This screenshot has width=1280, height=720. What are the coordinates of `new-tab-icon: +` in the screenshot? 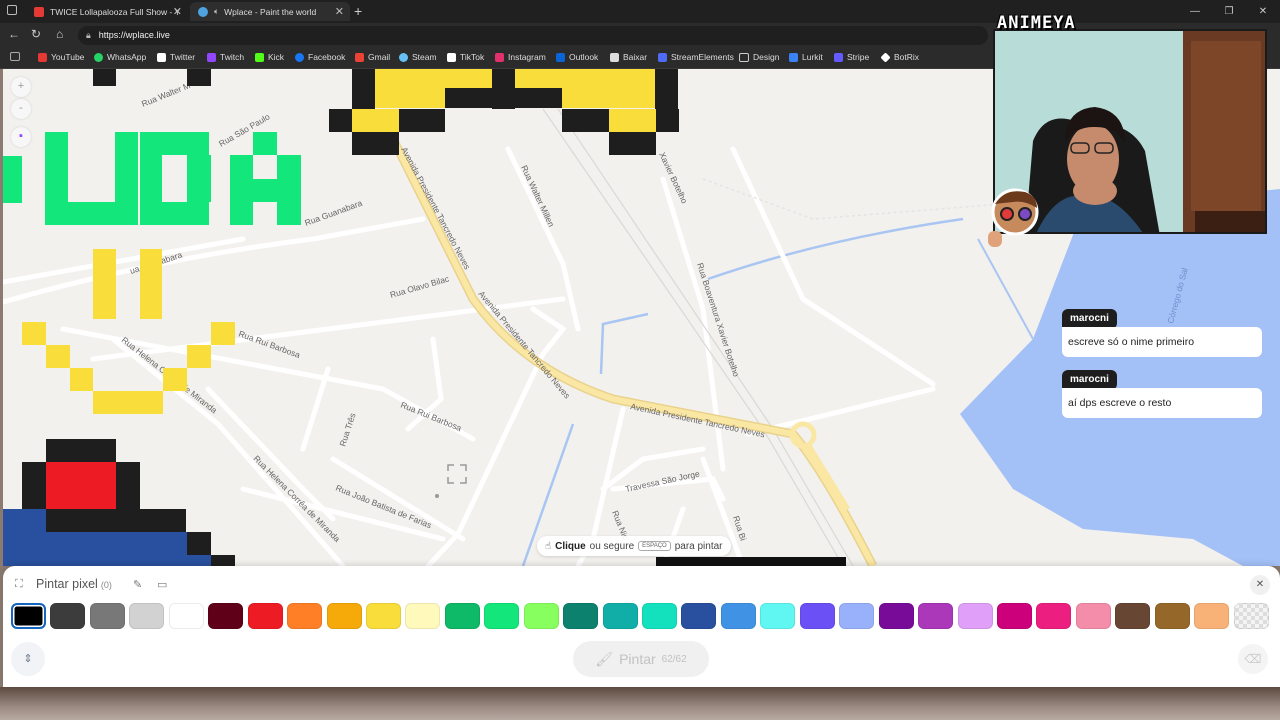 It's located at (358, 11).